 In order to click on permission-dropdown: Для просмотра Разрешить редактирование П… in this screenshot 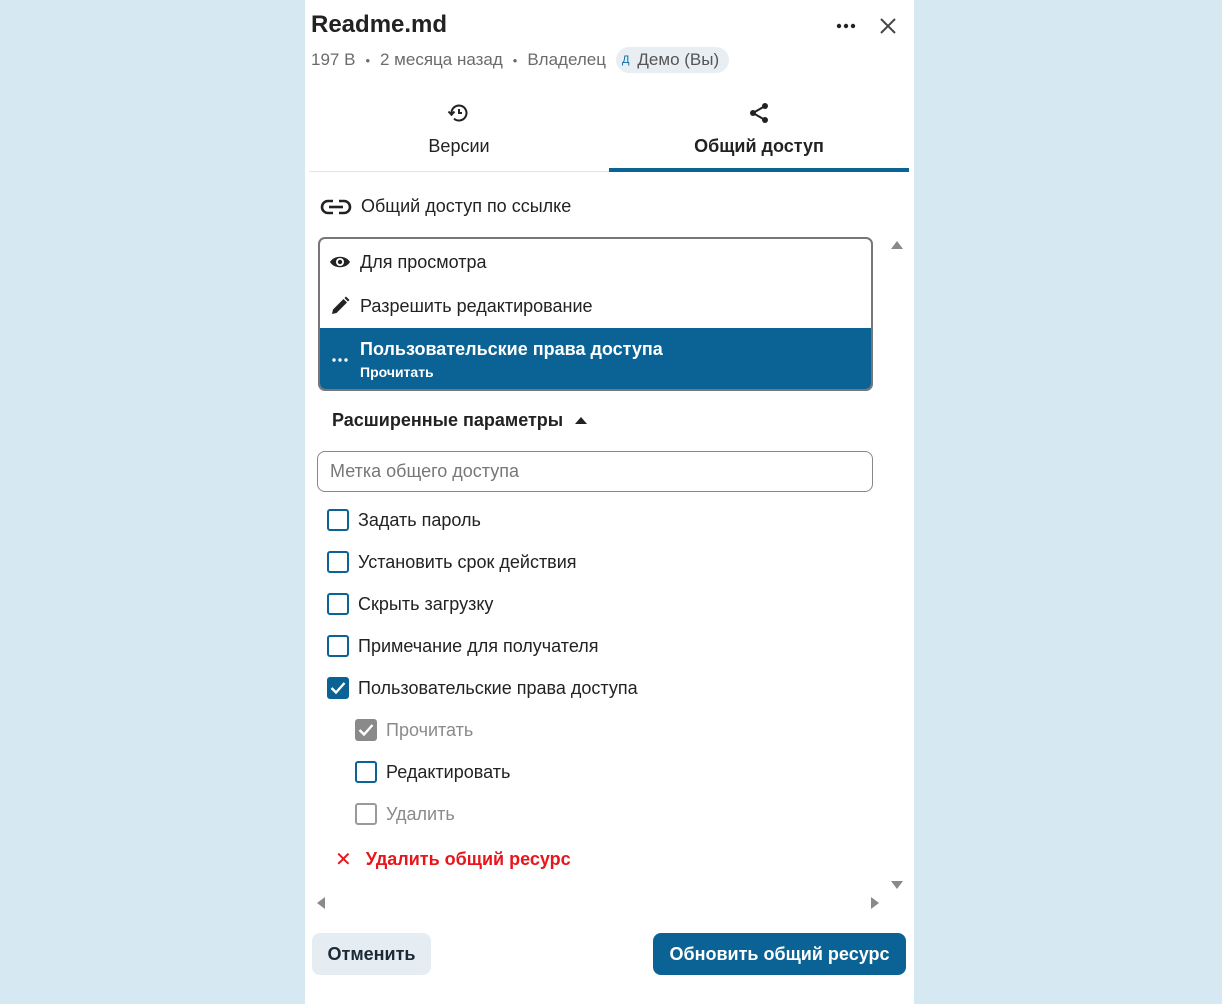, I will do `click(595, 314)`.